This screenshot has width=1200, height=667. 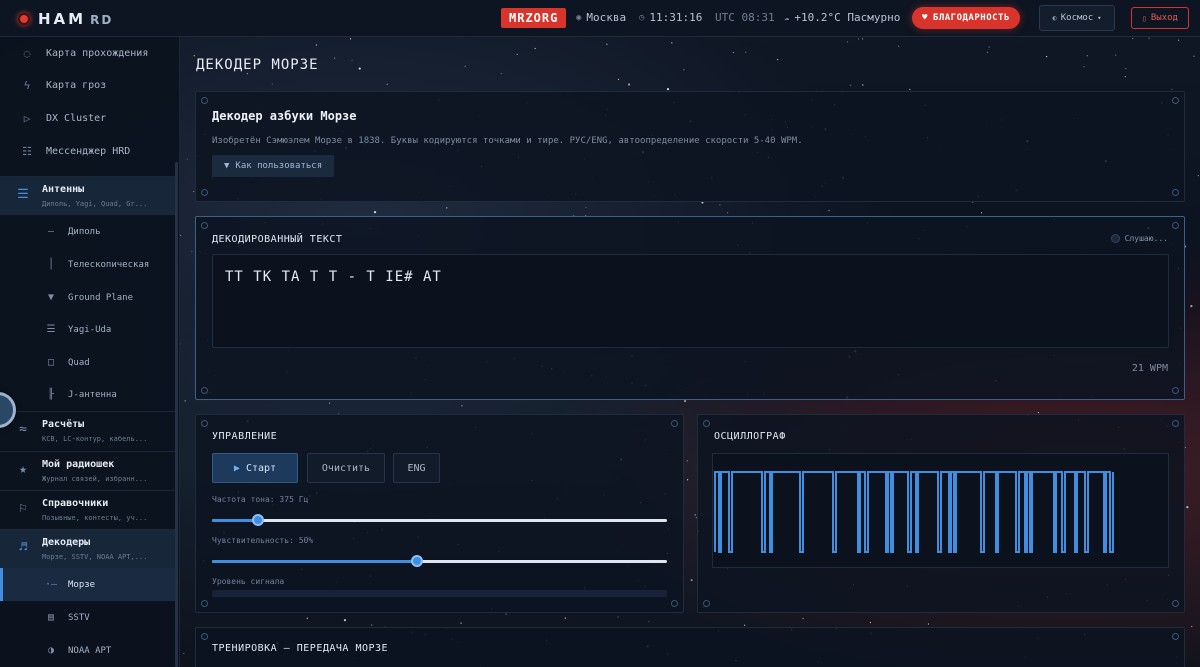 What do you see at coordinates (51, 231) in the screenshot?
I see `dash-icon: —` at bounding box center [51, 231].